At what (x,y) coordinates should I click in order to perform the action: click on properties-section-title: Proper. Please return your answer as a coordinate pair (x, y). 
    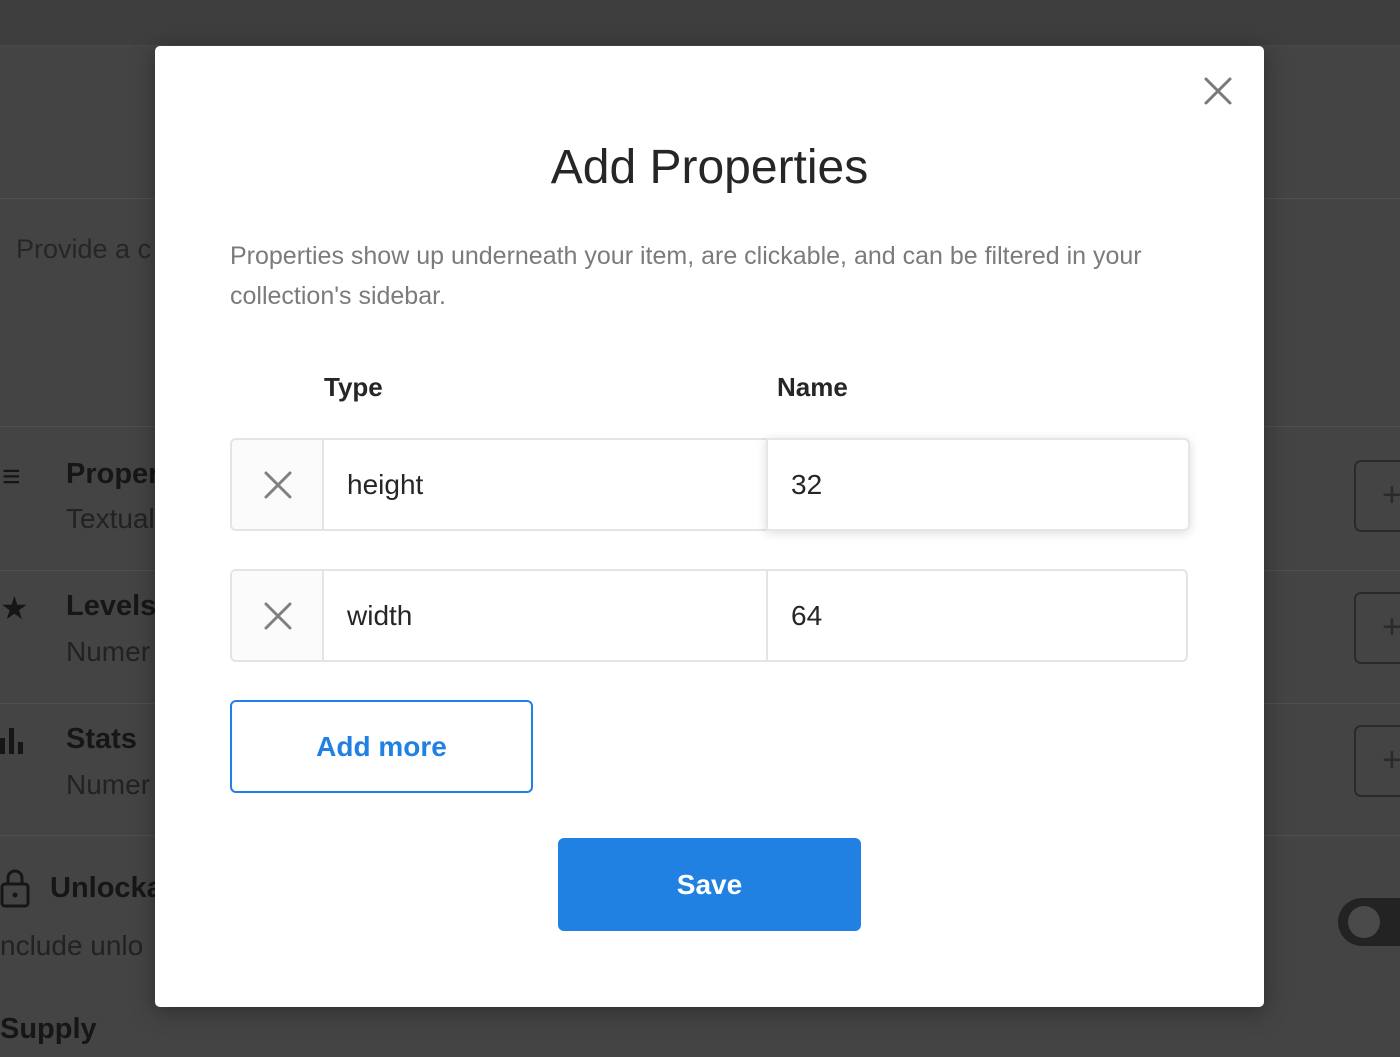
    Looking at the image, I should click on (113, 474).